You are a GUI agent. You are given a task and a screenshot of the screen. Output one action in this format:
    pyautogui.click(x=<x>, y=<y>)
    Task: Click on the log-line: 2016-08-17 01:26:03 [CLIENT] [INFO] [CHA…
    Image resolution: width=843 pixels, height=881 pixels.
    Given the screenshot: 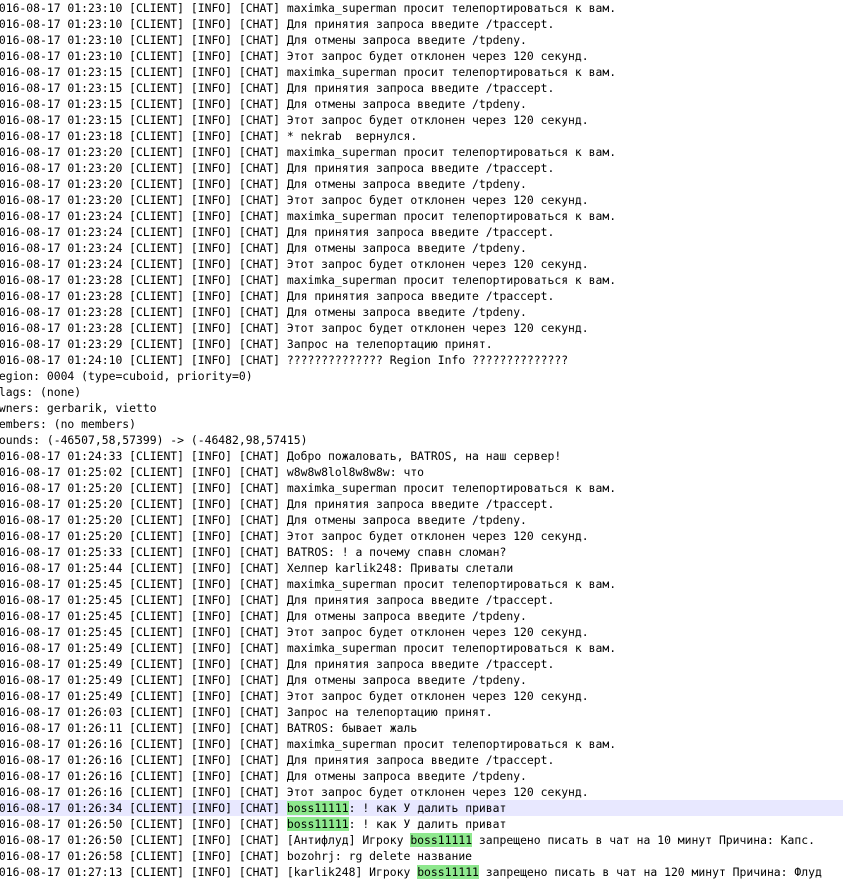 What is the action you would take?
    pyautogui.click(x=421, y=712)
    